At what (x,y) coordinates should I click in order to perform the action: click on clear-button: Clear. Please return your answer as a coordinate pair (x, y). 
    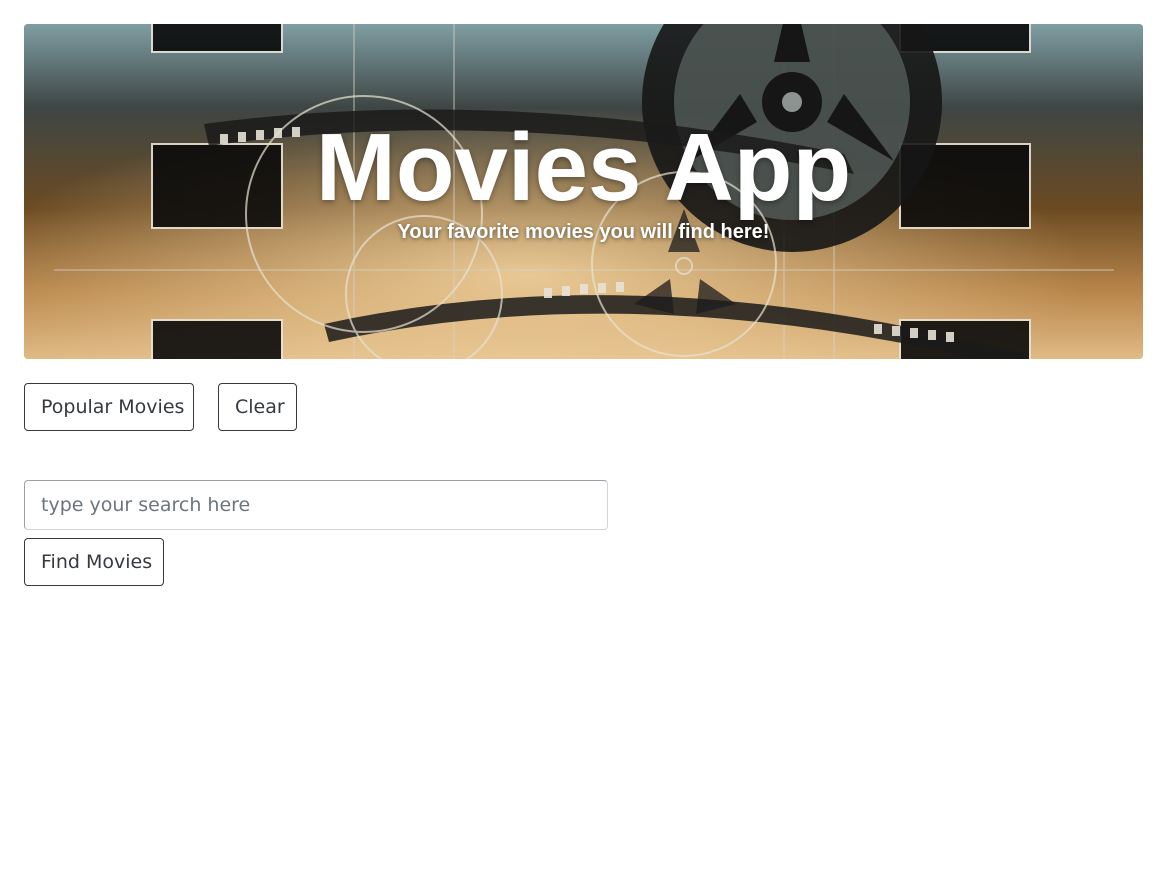
    Looking at the image, I should click on (257, 407).